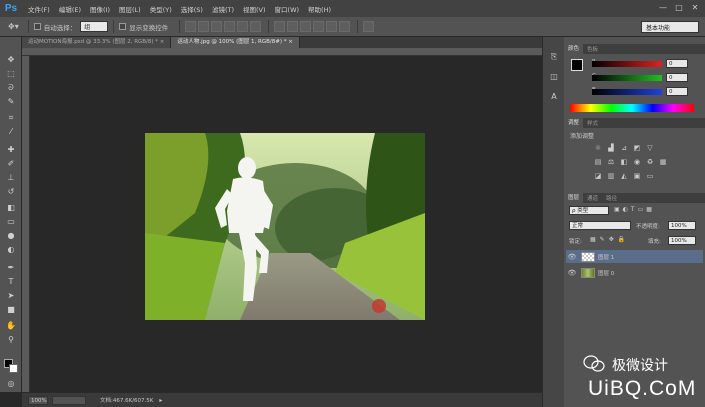  Describe the element at coordinates (11, 282) in the screenshot. I see `type-tool-icon: T` at that location.